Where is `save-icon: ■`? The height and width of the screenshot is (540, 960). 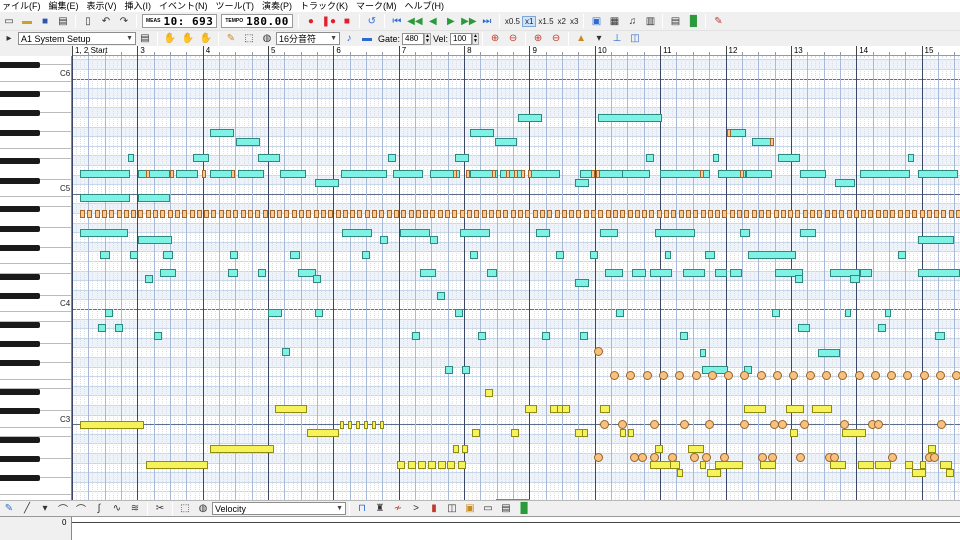
save-icon: ■ is located at coordinates (45, 21).